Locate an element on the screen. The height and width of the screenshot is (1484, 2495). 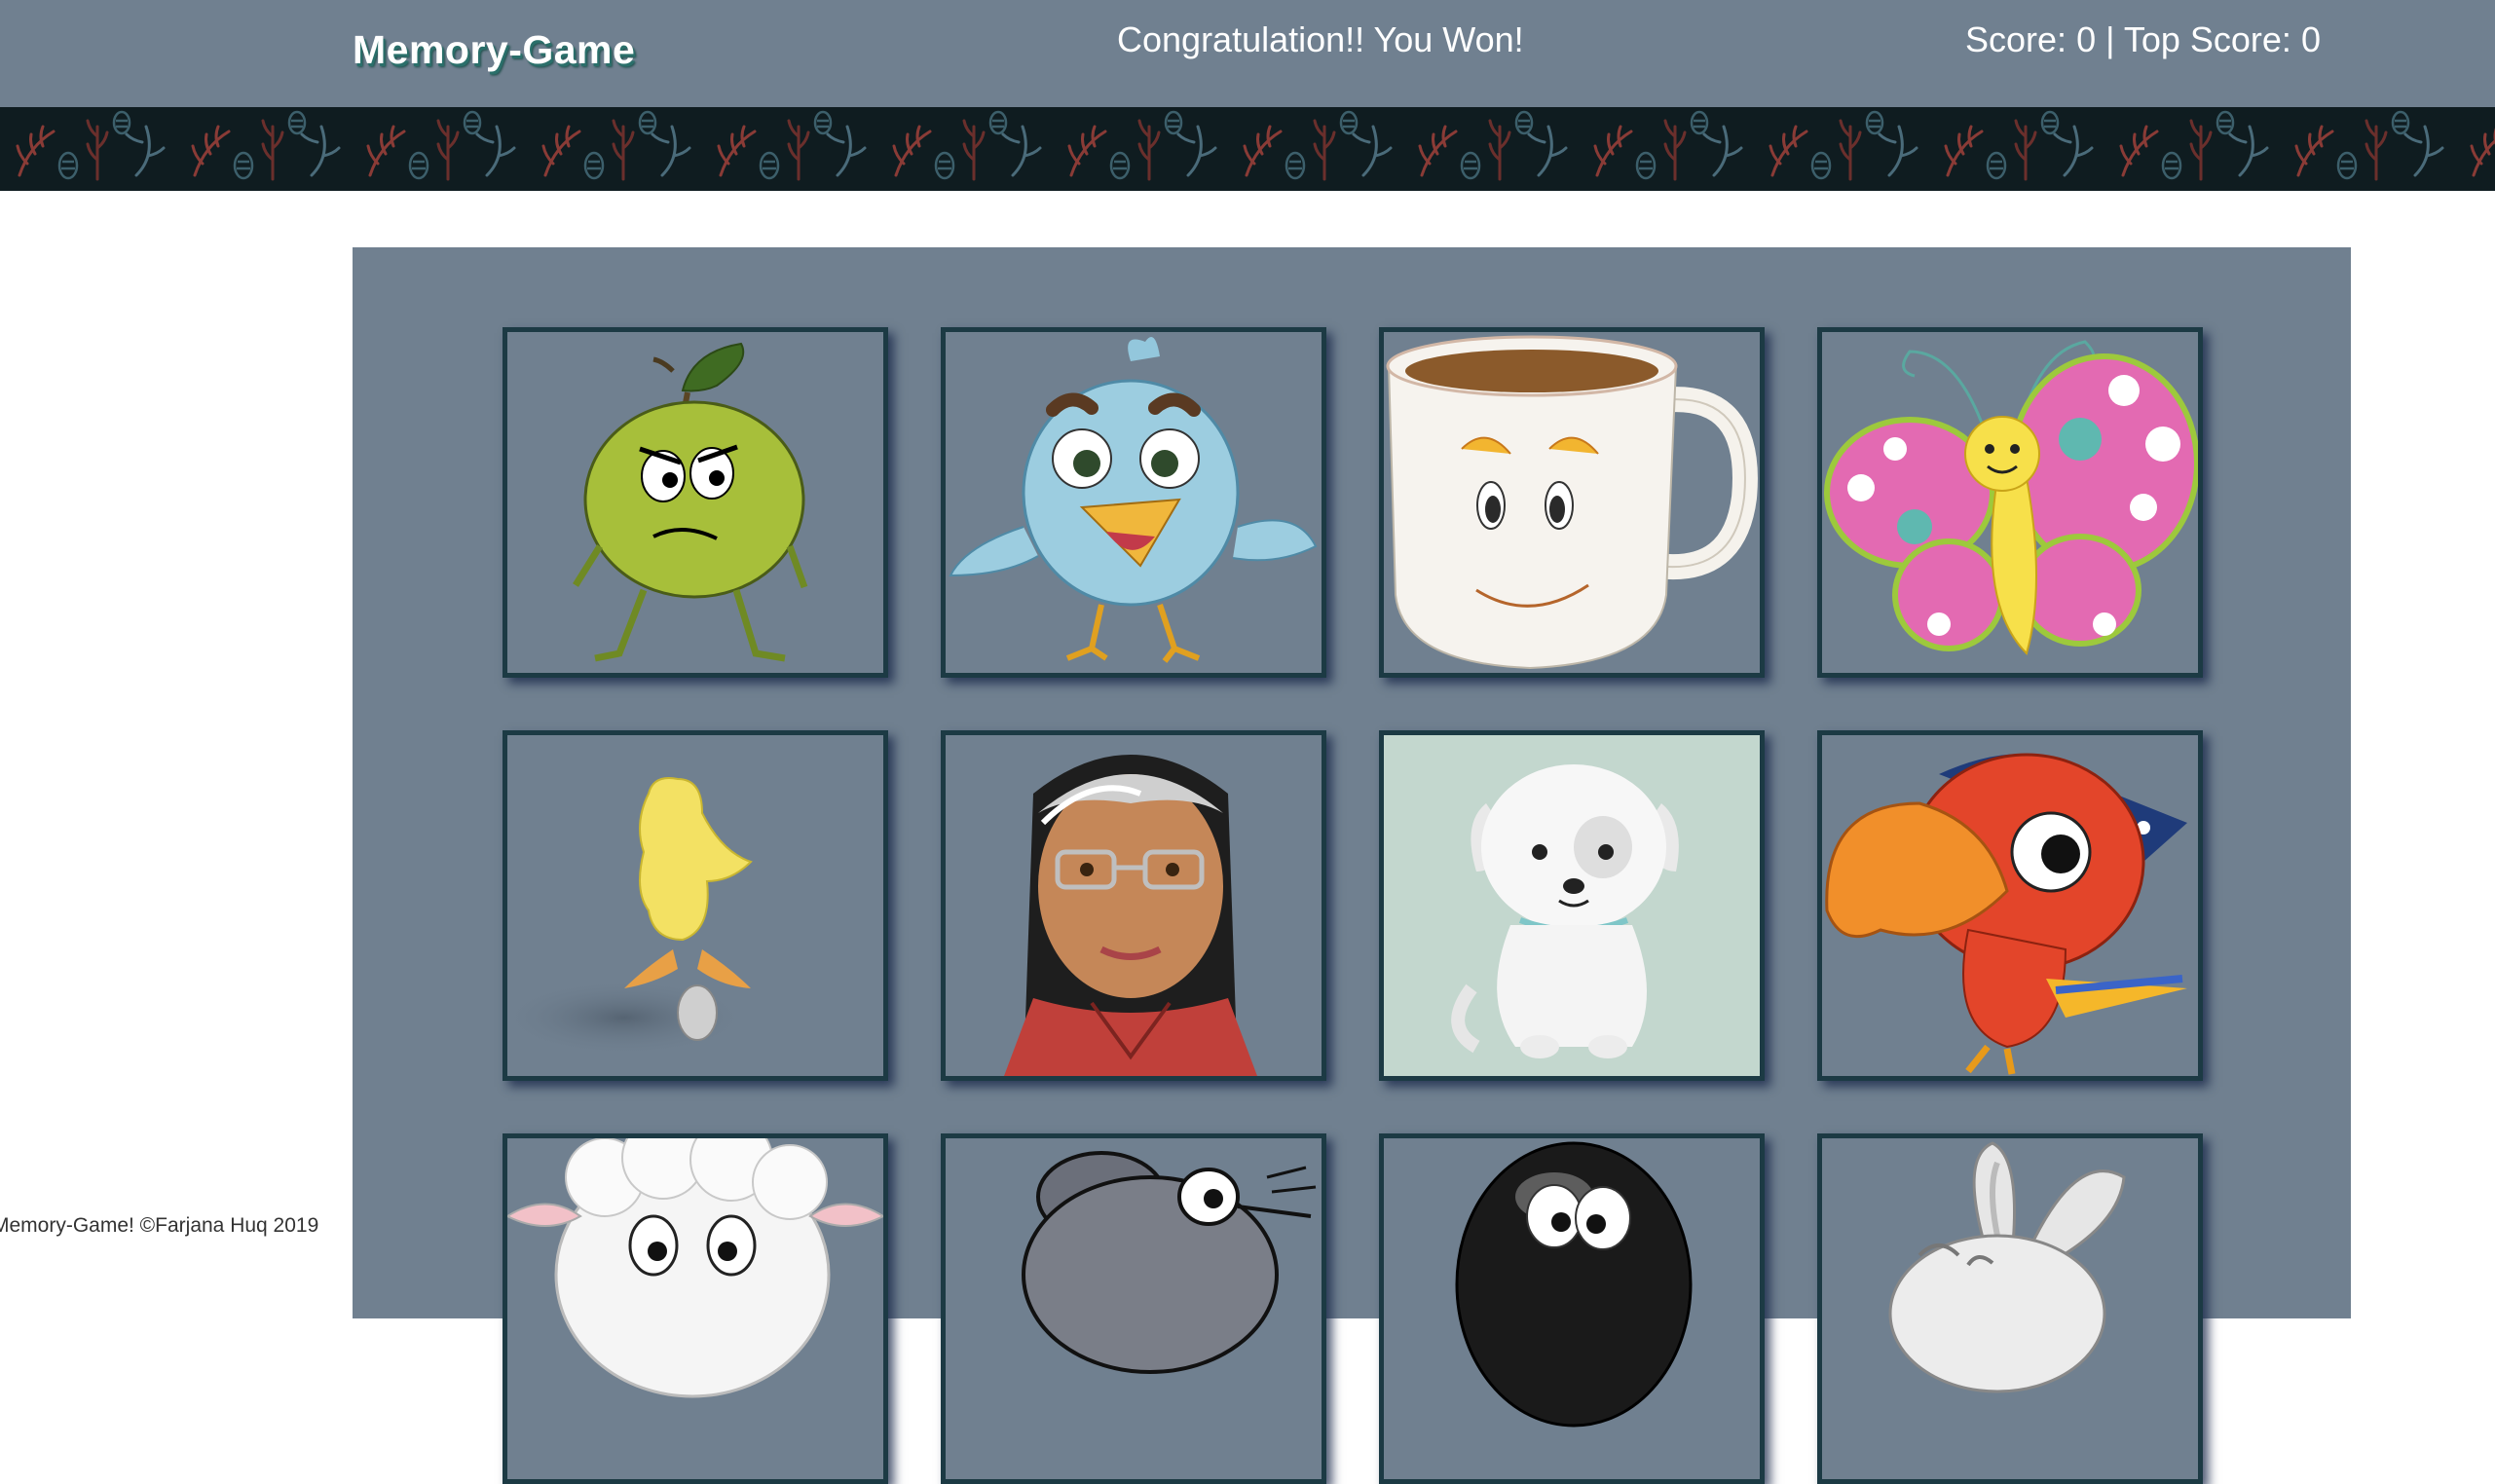
woman-with-glasses-icon is located at coordinates (1130, 915).